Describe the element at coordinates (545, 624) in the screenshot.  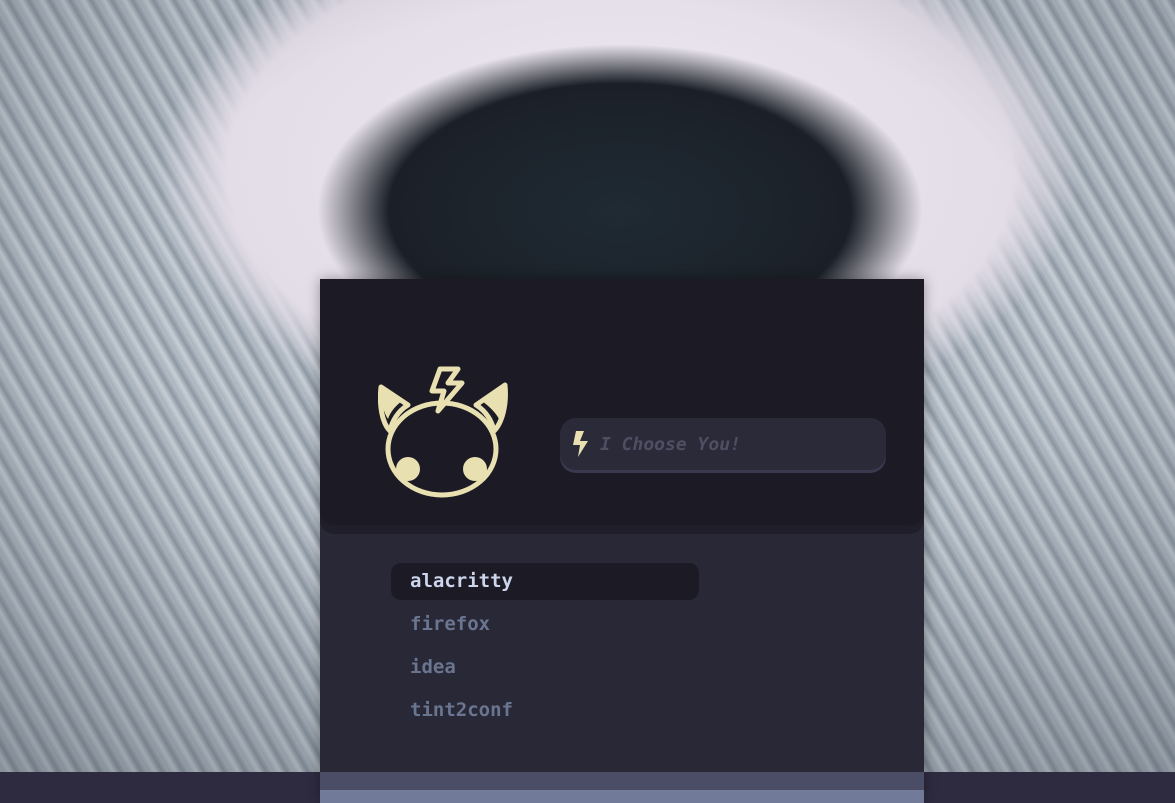
I see `list-item-firefox: firefox` at that location.